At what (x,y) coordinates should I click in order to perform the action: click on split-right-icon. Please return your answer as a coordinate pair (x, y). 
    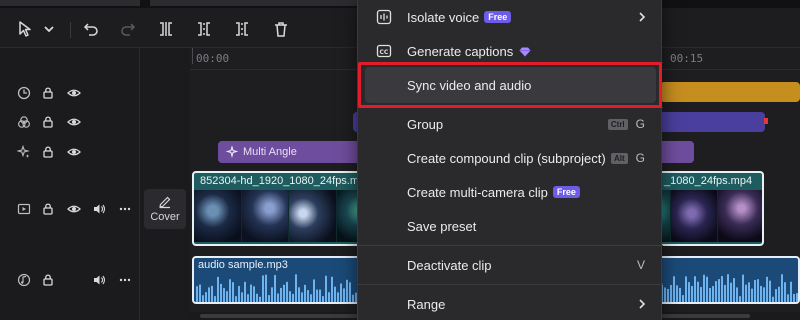
    Looking at the image, I should click on (242, 29).